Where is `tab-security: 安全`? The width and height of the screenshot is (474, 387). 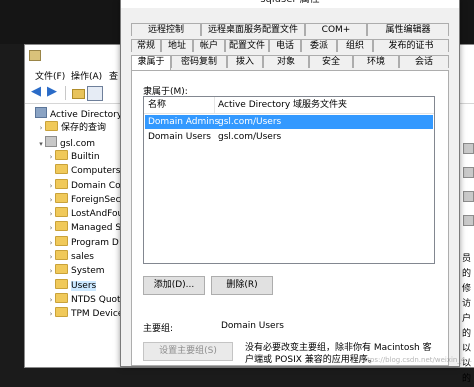 tab-security: 安全 is located at coordinates (331, 61).